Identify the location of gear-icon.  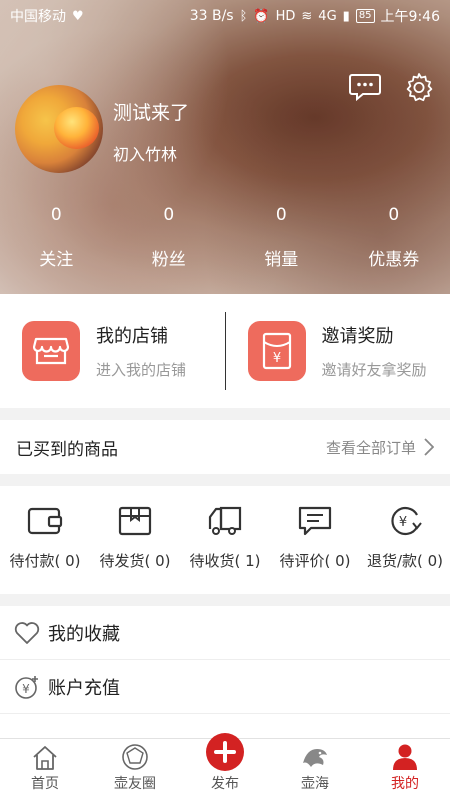
(419, 87).